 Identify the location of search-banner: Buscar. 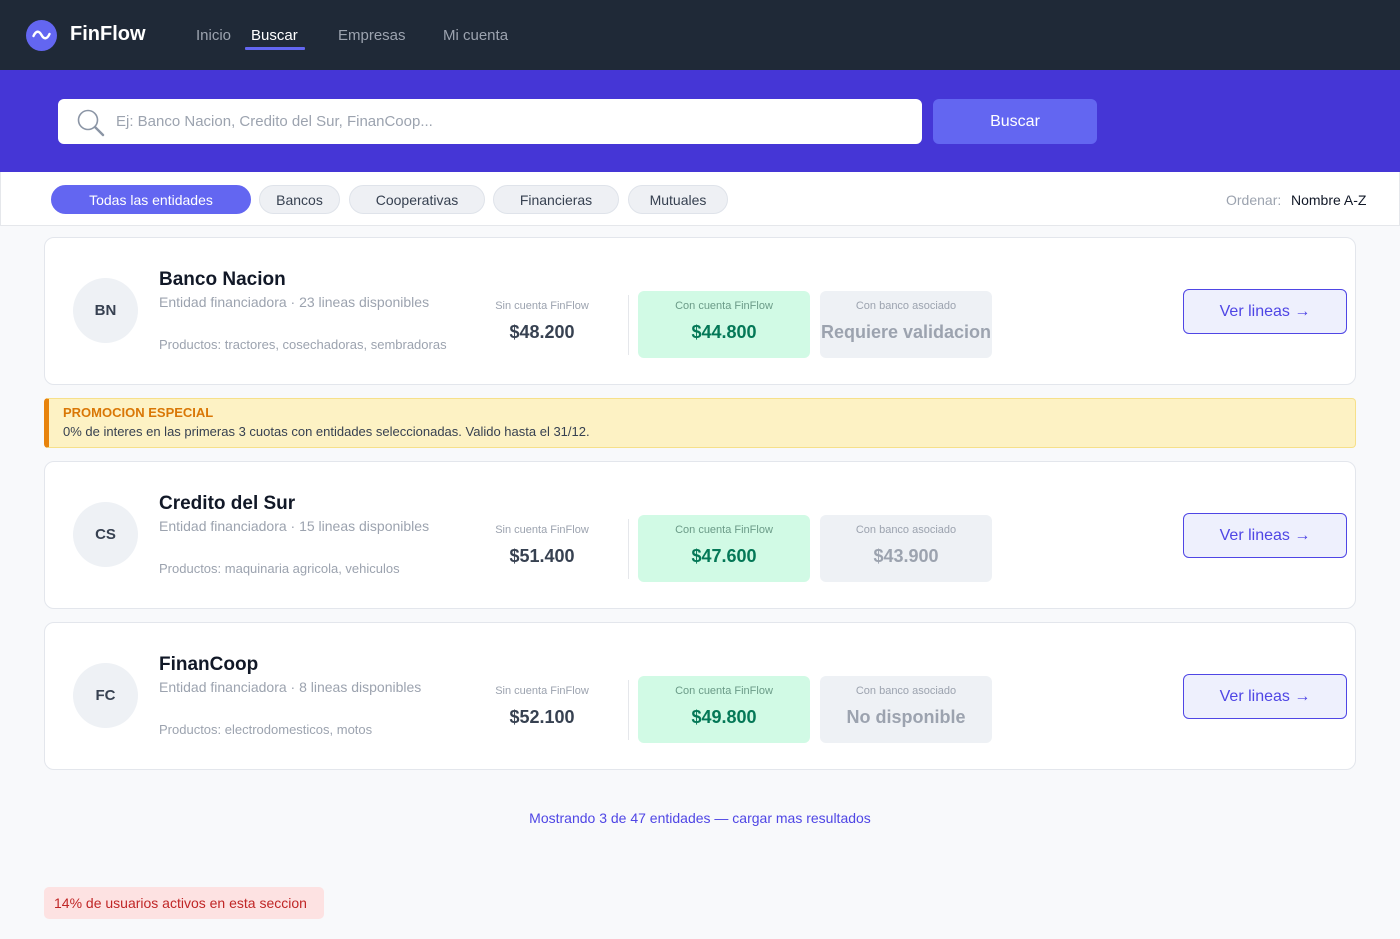
(700, 121).